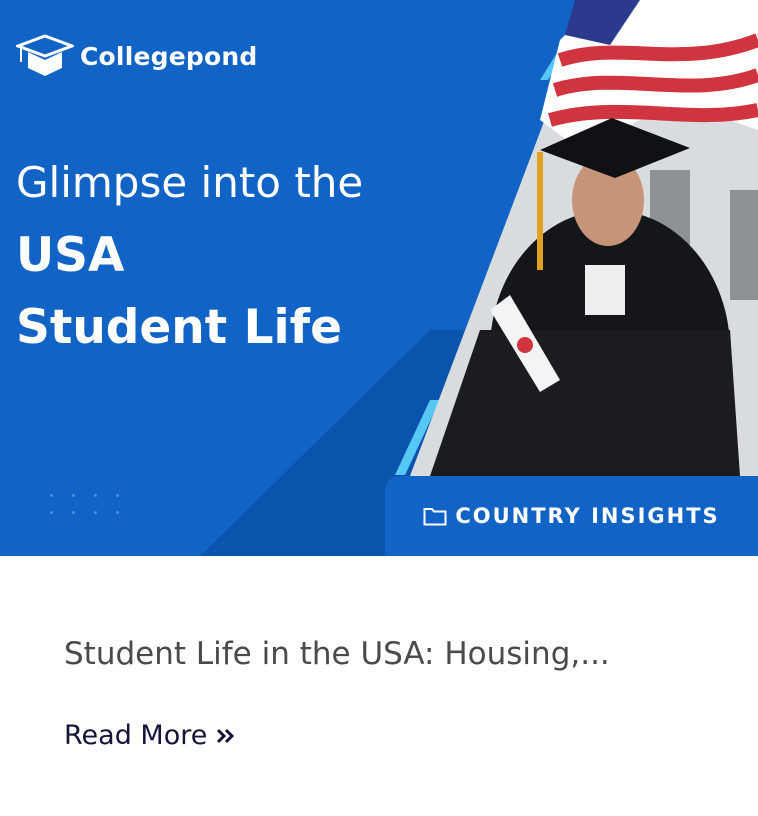 Image resolution: width=758 pixels, height=816 pixels. Describe the element at coordinates (70, 255) in the screenshot. I see `headline-usa: USA` at that location.